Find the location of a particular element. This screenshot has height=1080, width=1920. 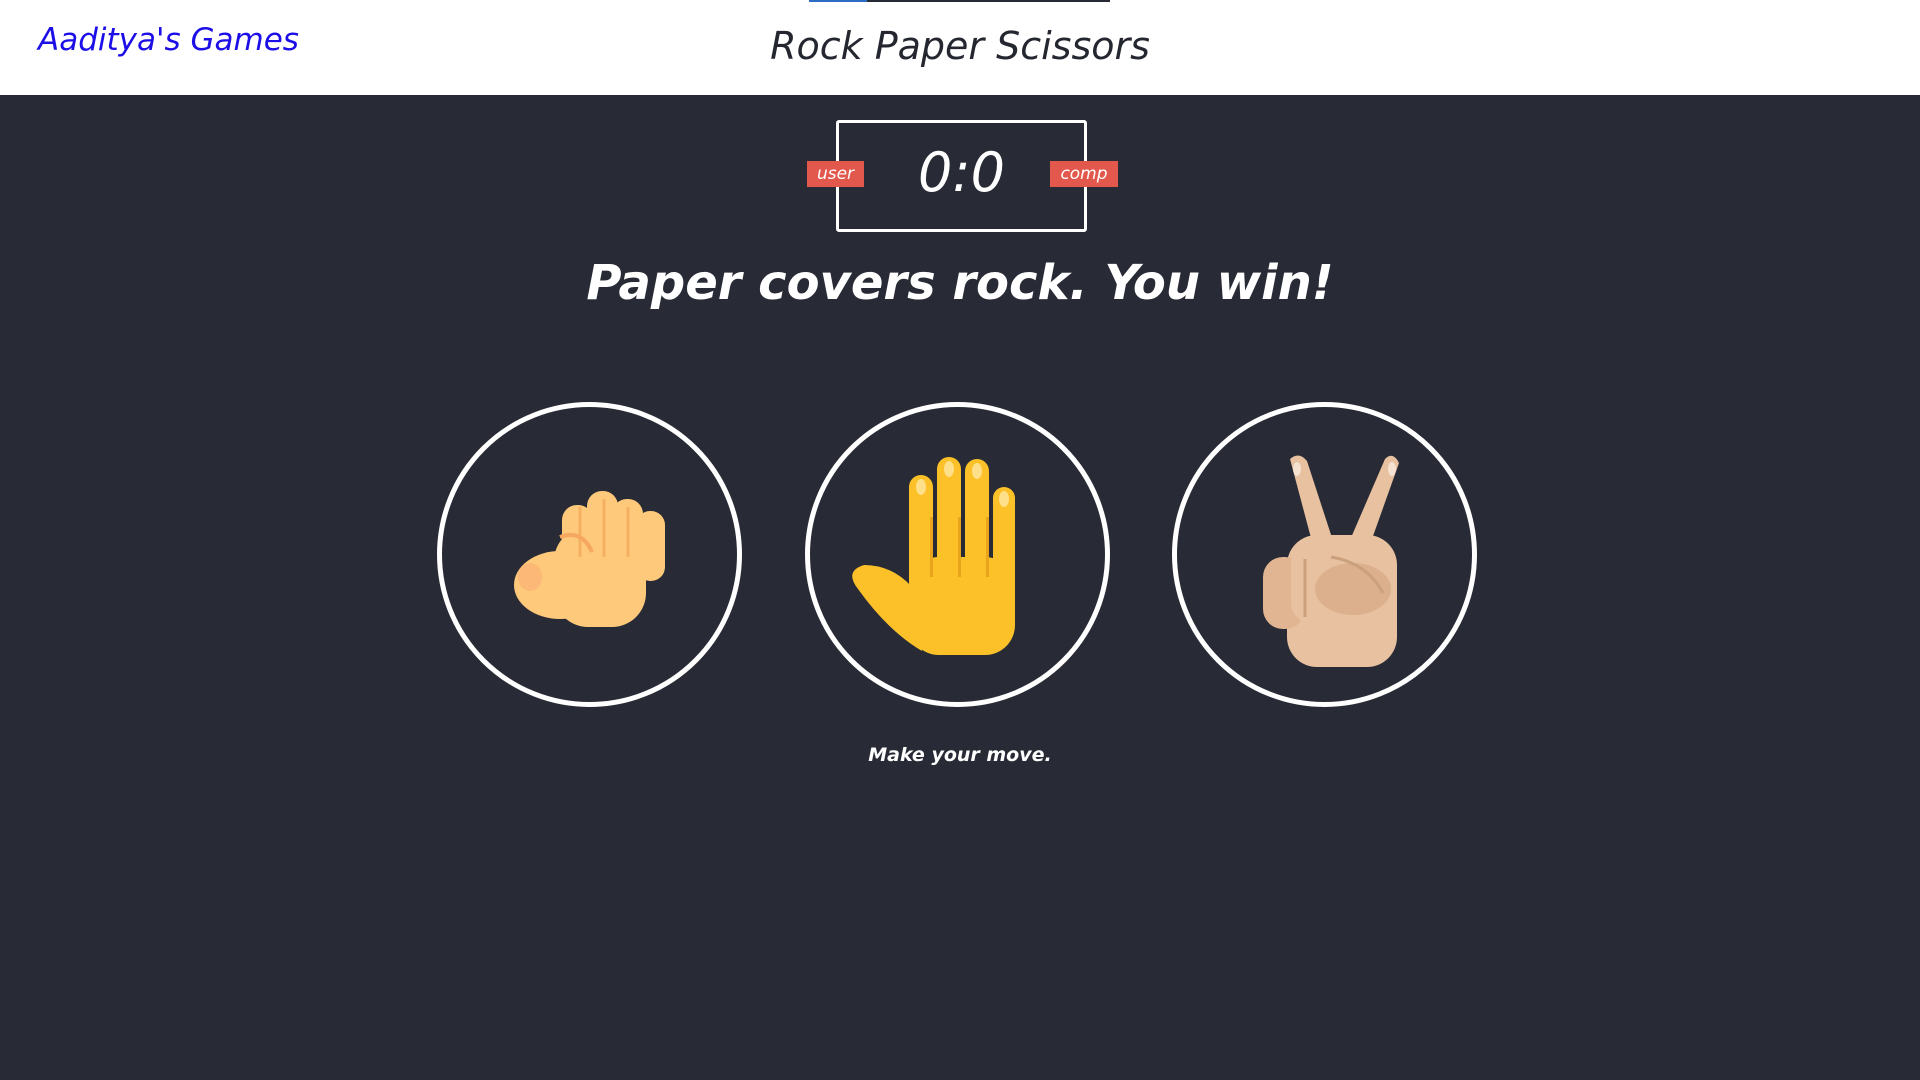

score-display: 0:0 is located at coordinates (961, 172).